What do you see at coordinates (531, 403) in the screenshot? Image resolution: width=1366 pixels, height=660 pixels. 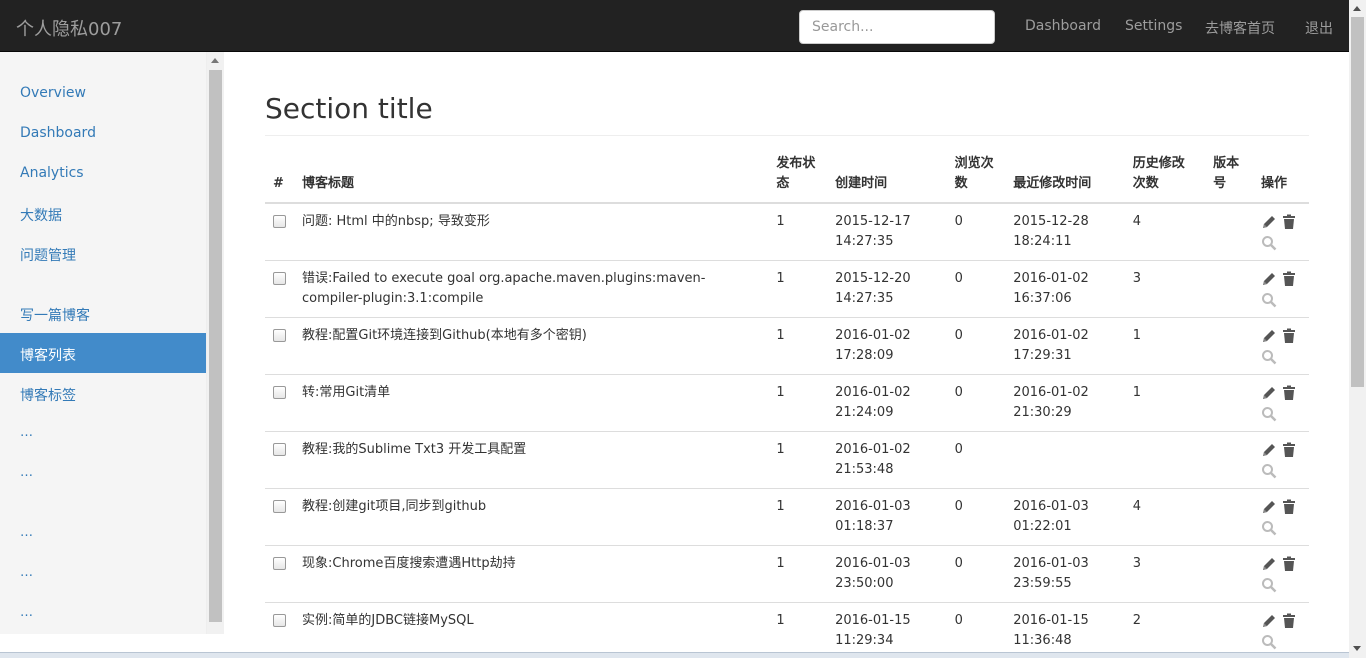 I see `blog-title-cell: 转:常用Git清单` at bounding box center [531, 403].